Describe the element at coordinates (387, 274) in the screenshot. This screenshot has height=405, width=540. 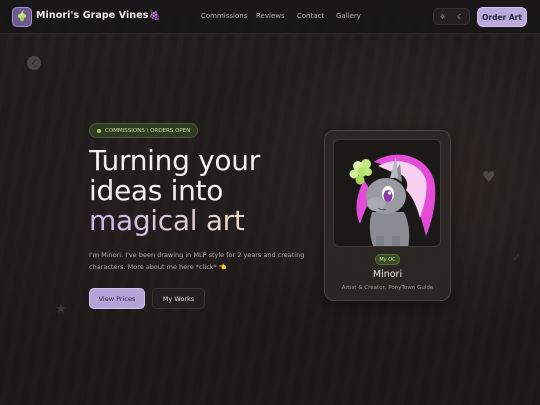
I see `oc-name: Minori` at that location.